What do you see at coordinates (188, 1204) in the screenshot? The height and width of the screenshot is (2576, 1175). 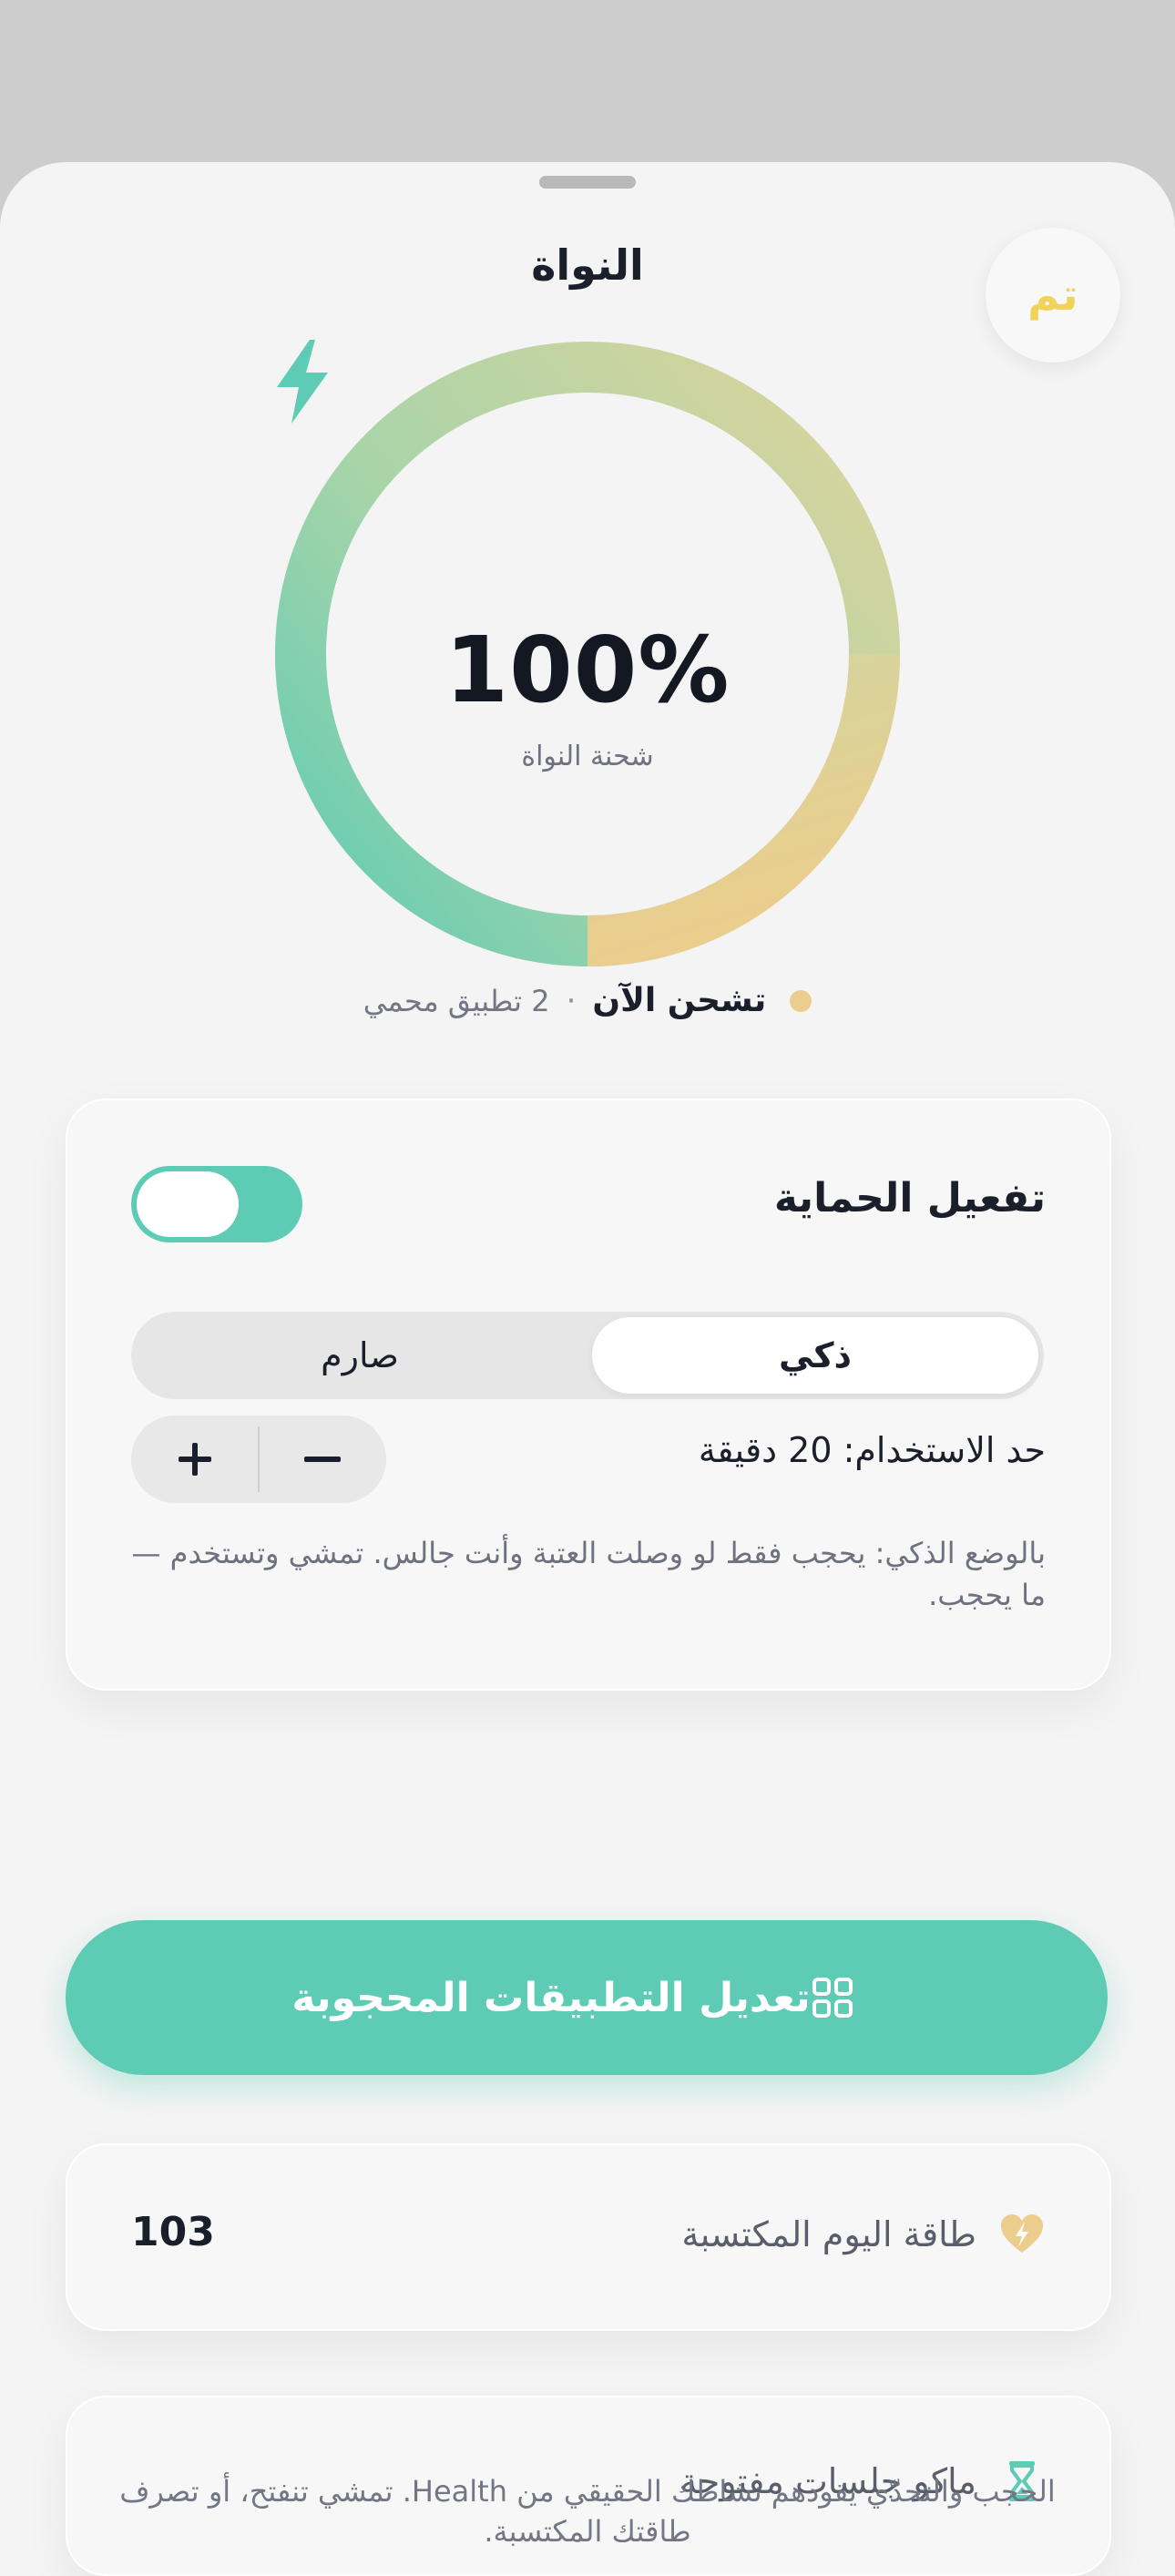 I see `toggle-knob` at bounding box center [188, 1204].